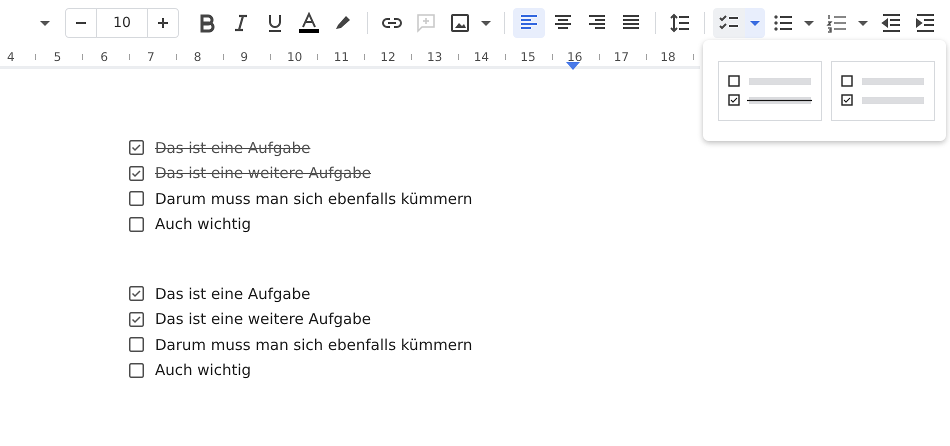 This screenshot has width=950, height=446. What do you see at coordinates (151, 57) in the screenshot?
I see `ruler-number: 7` at bounding box center [151, 57].